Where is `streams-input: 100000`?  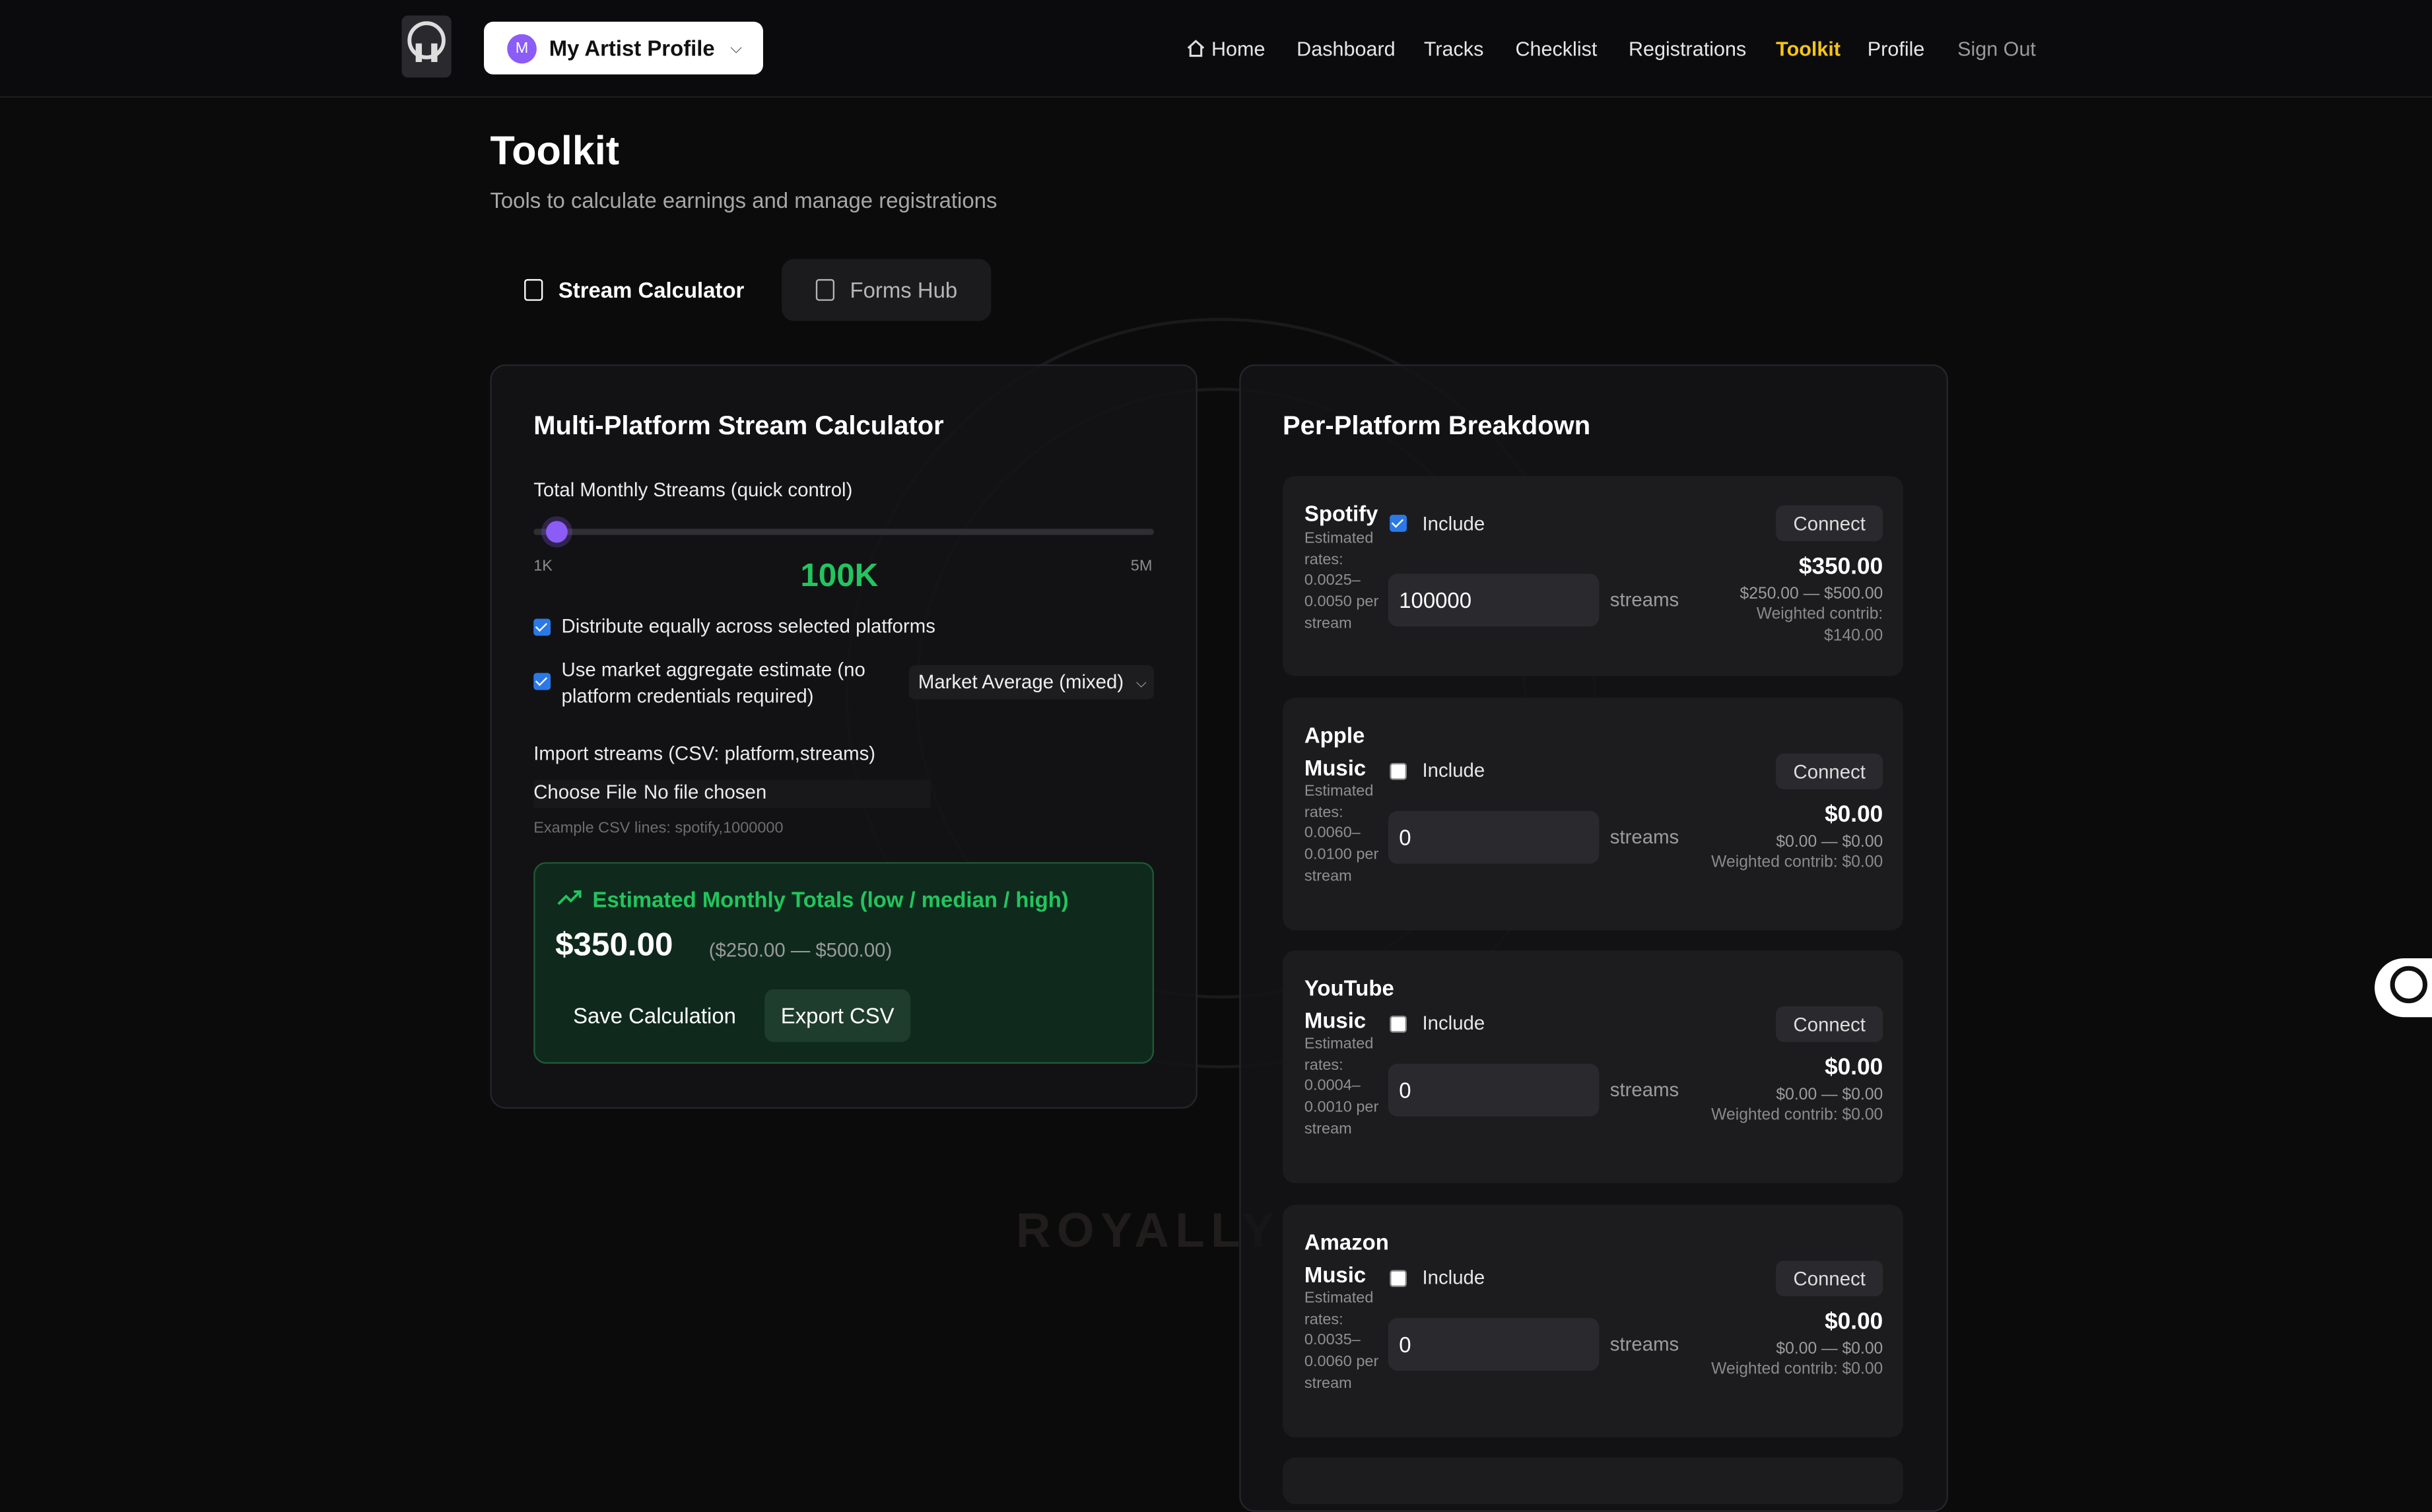 streams-input: 100000 is located at coordinates (1494, 600).